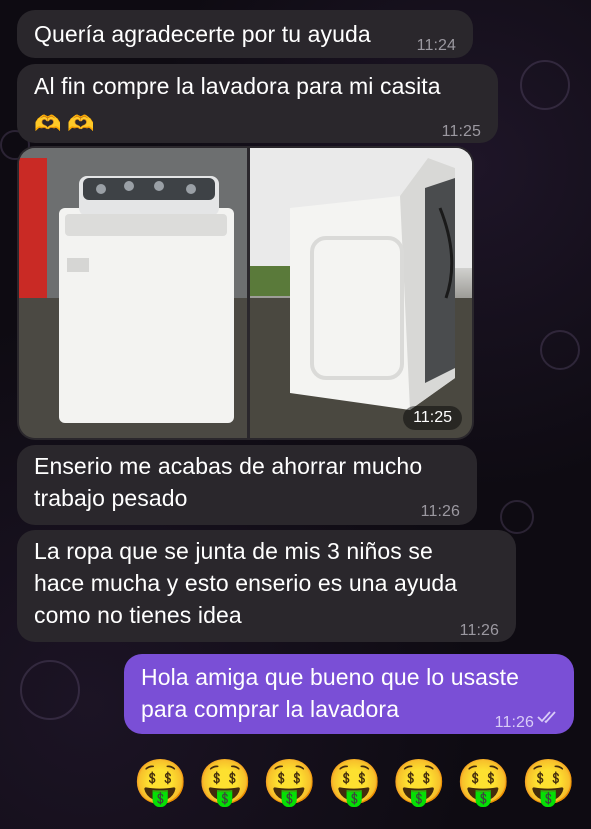 The width and height of the screenshot is (591, 829). Describe the element at coordinates (546, 717) in the screenshot. I see `double-check-icon` at that location.